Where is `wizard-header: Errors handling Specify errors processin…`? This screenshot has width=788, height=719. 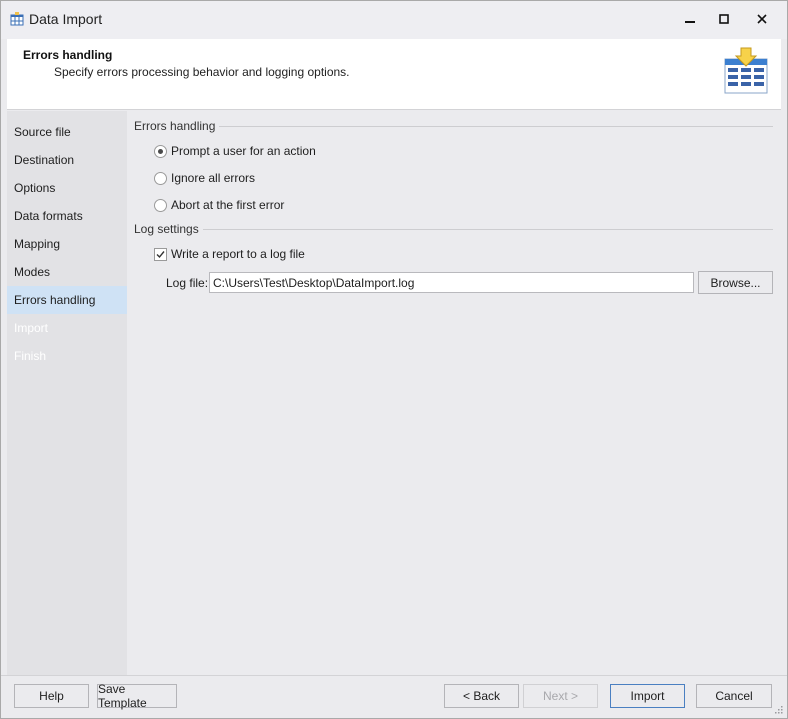
wizard-header: Errors handling Specify errors processin… is located at coordinates (394, 74).